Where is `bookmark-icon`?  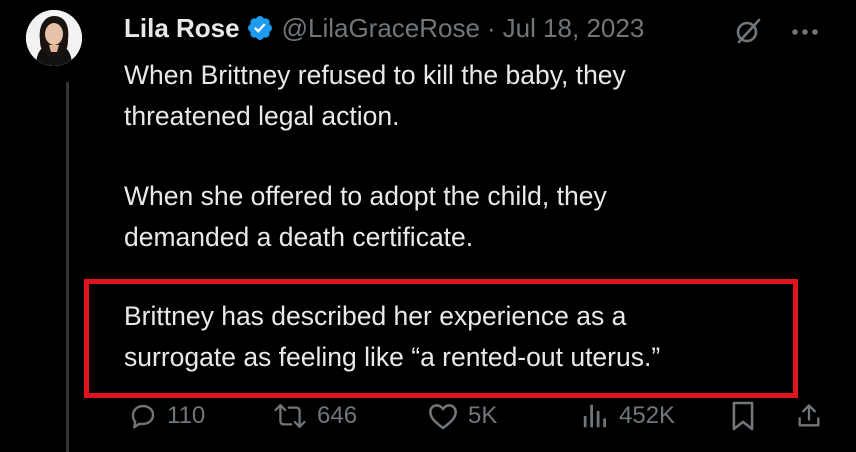 bookmark-icon is located at coordinates (743, 416).